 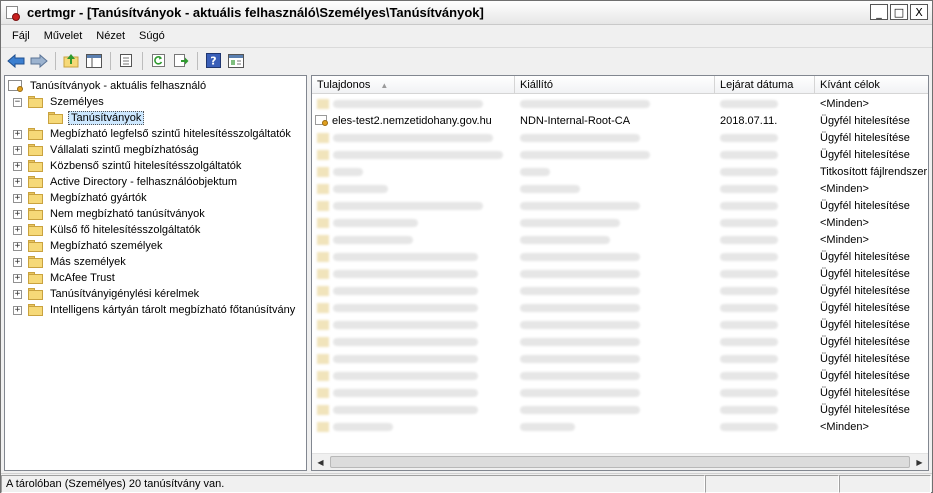 I want to click on tree-item-enterprise-trust: + Vállalati szintű megbízhatóság, so click(x=107, y=150).